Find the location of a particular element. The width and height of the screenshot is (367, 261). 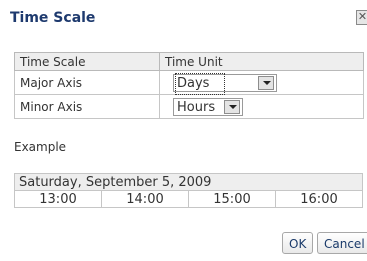

example-hour-cell: 15:00 is located at coordinates (232, 199).